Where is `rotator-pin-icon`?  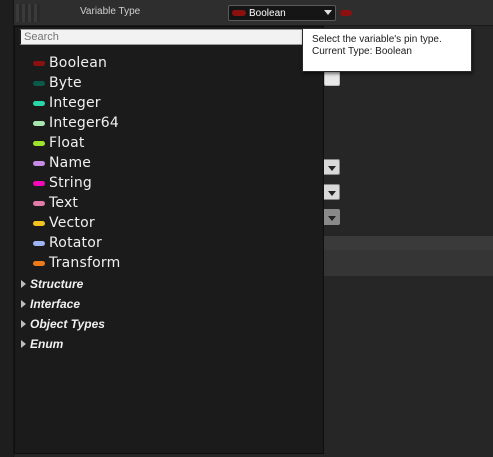 rotator-pin-icon is located at coordinates (39, 243).